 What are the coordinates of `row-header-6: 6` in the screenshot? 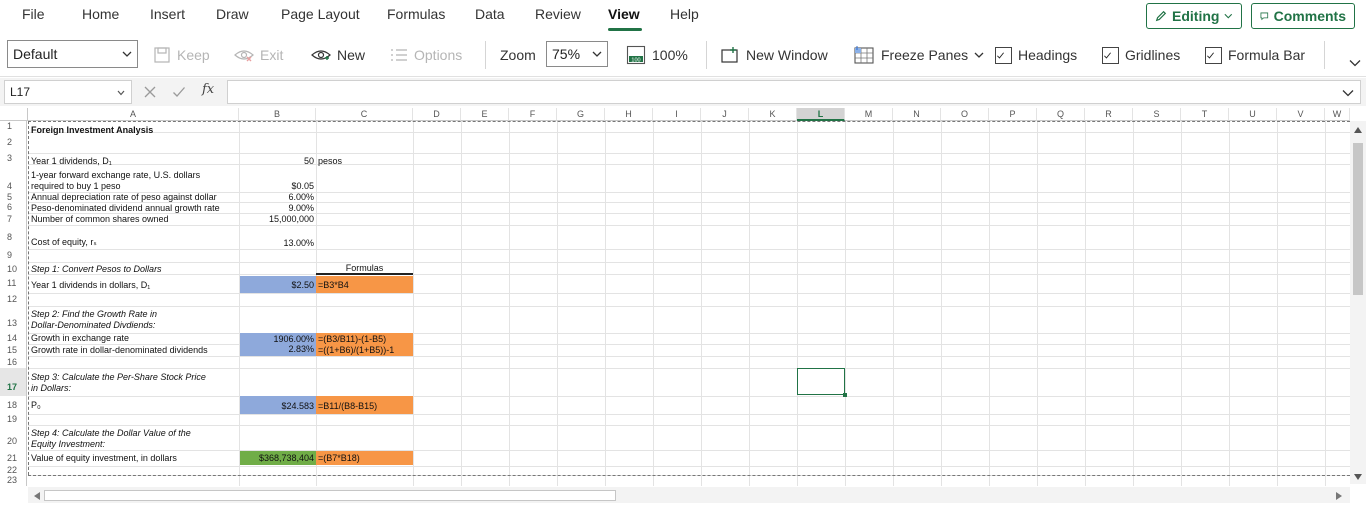 It's located at (13, 207).